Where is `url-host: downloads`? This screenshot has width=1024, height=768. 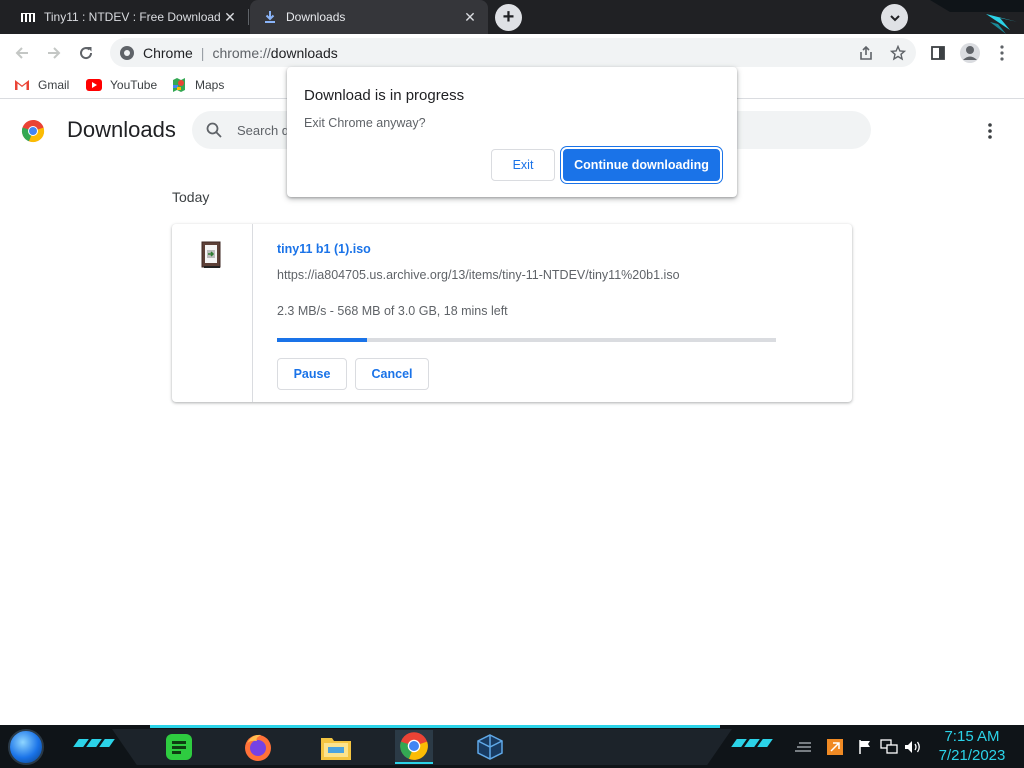 url-host: downloads is located at coordinates (304, 52).